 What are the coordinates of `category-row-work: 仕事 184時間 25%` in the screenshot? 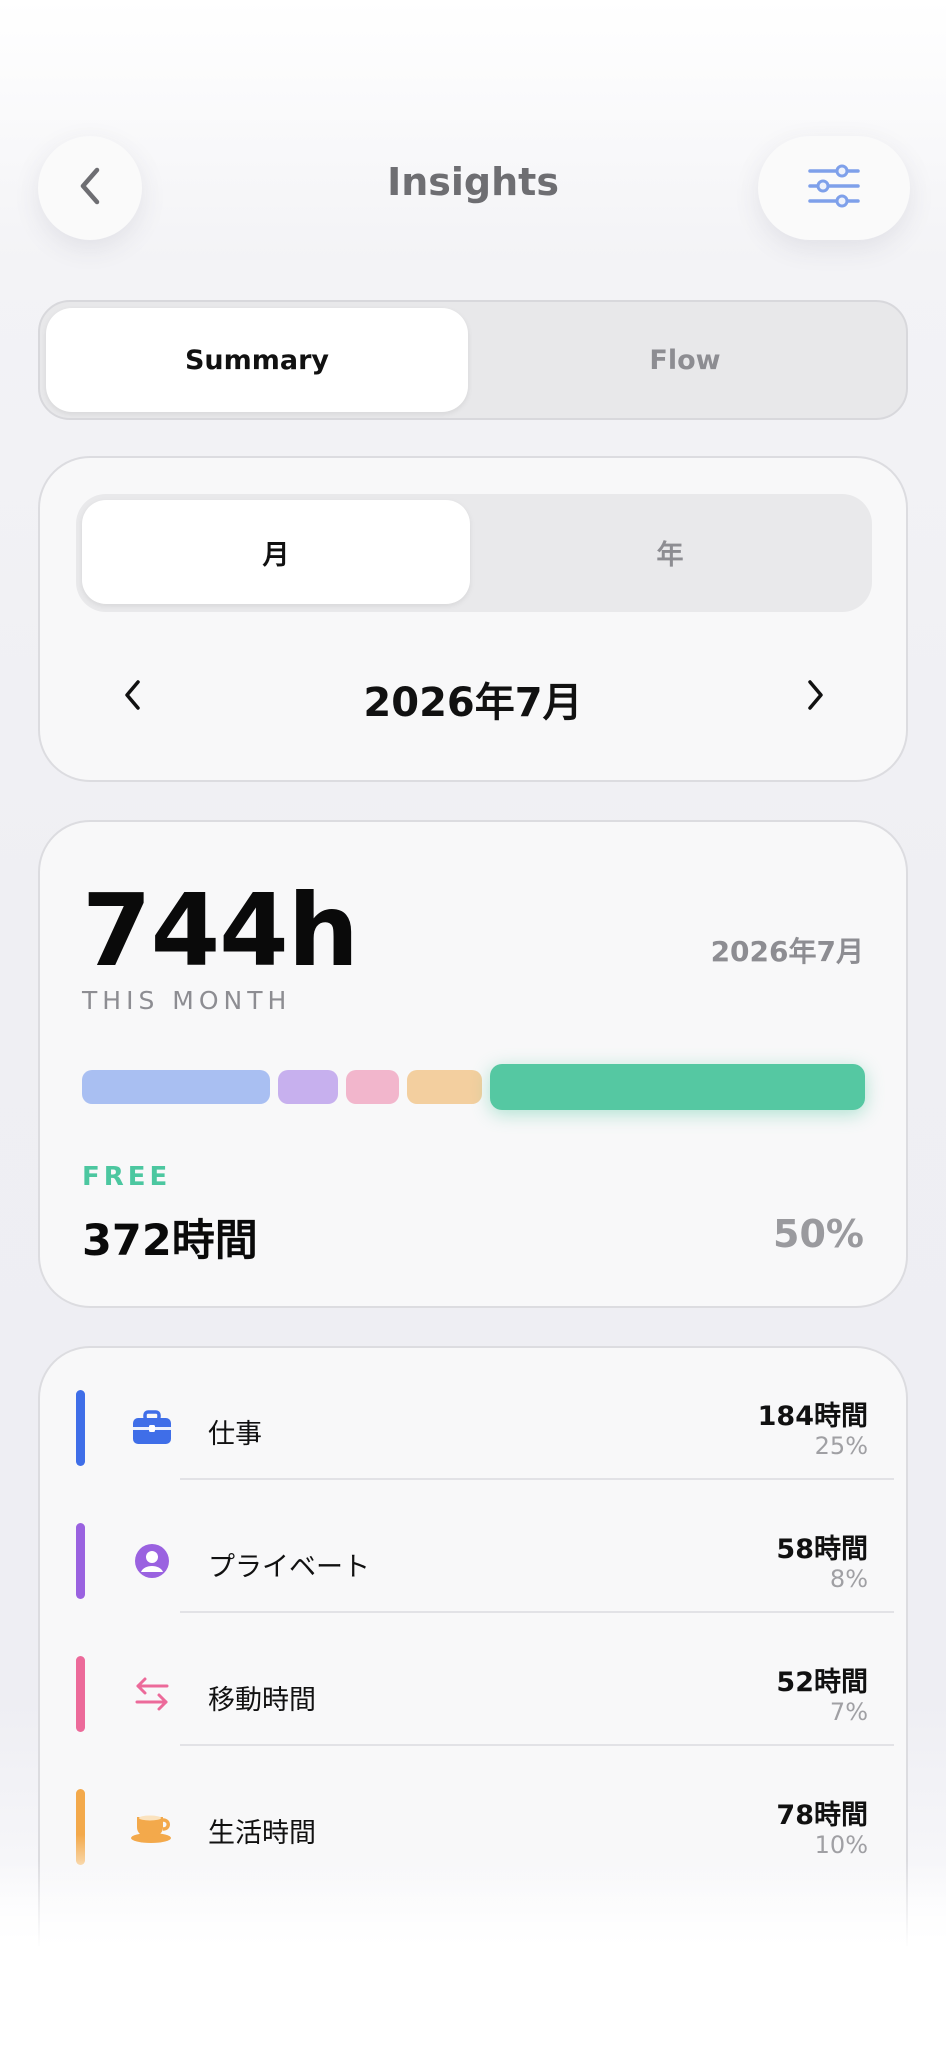 It's located at (473, 1414).